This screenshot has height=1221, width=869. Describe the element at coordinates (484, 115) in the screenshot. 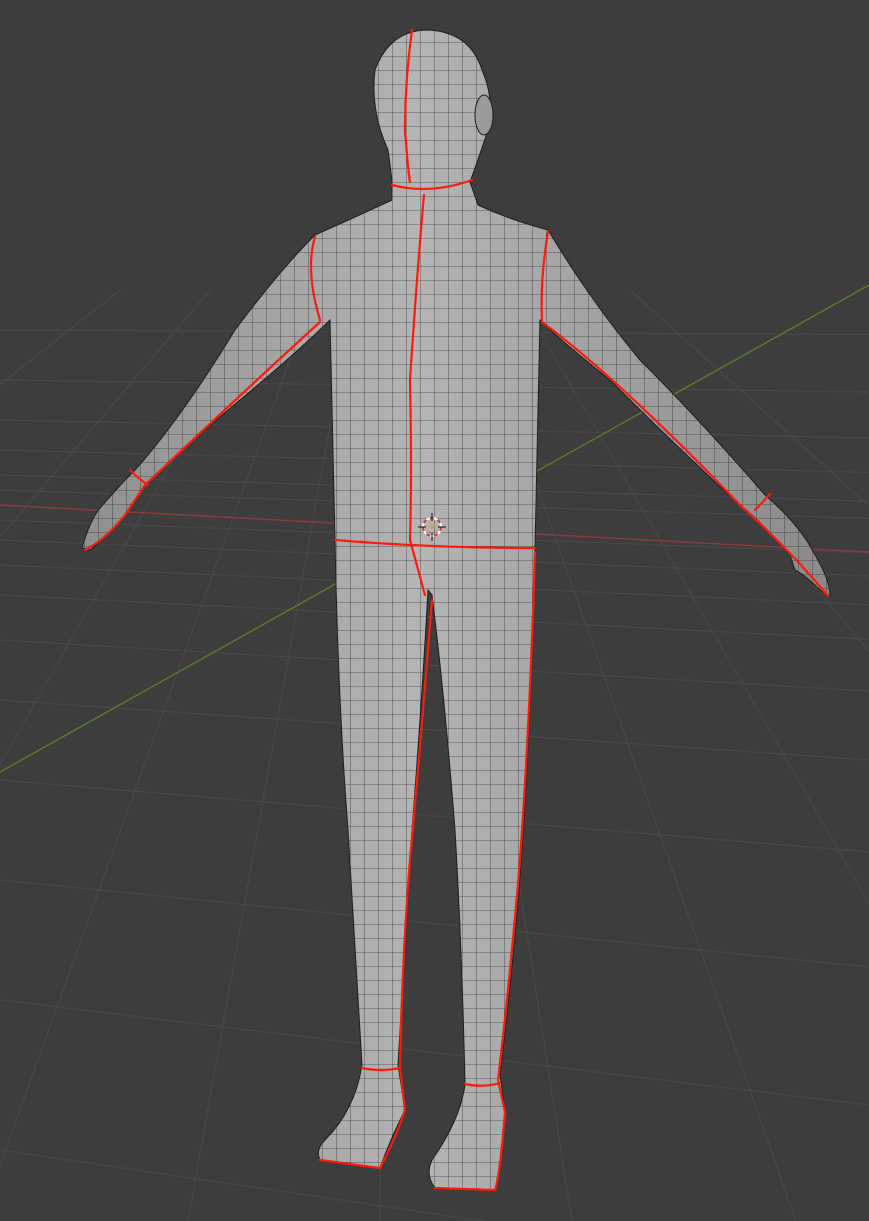

I see `mesh-ear` at that location.